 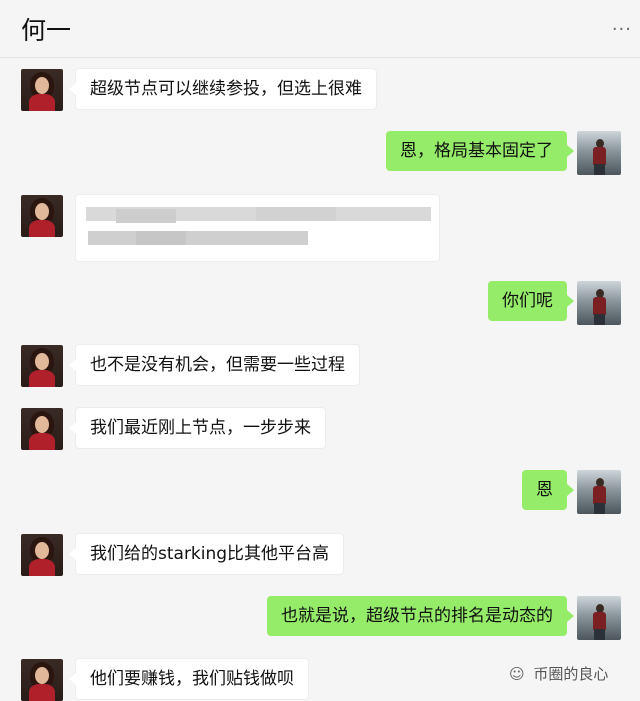 I want to click on message-bubble-incoming: 也不是没有机会，但需要一些过程, so click(x=214, y=365).